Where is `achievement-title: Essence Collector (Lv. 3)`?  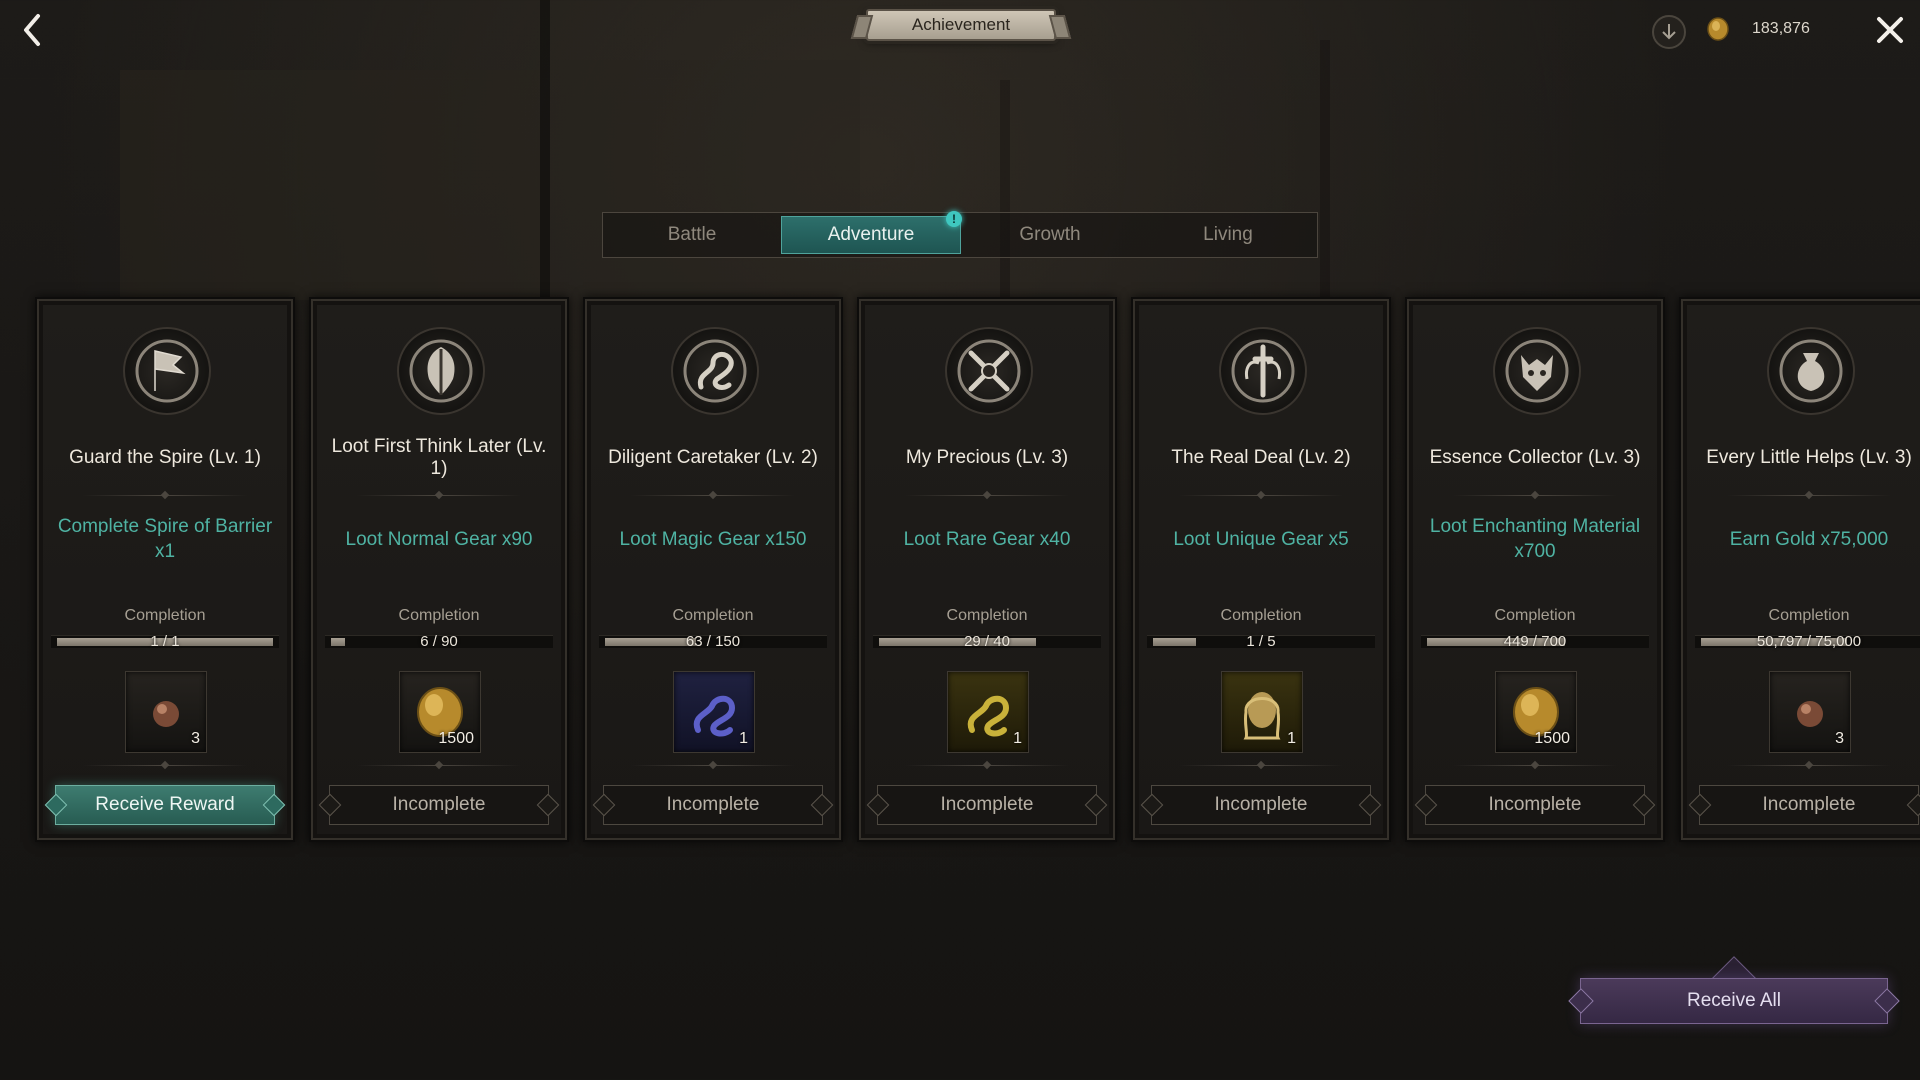 achievement-title: Essence Collector (Lv. 3) is located at coordinates (1535, 457).